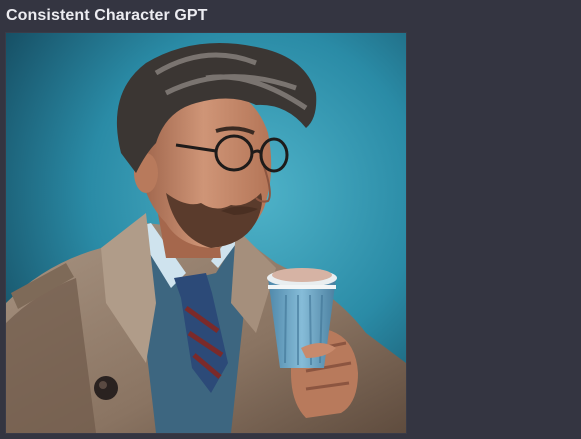 Image resolution: width=581 pixels, height=439 pixels. What do you see at coordinates (107, 15) in the screenshot?
I see `gpt-name-title: Consistent Character GPT` at bounding box center [107, 15].